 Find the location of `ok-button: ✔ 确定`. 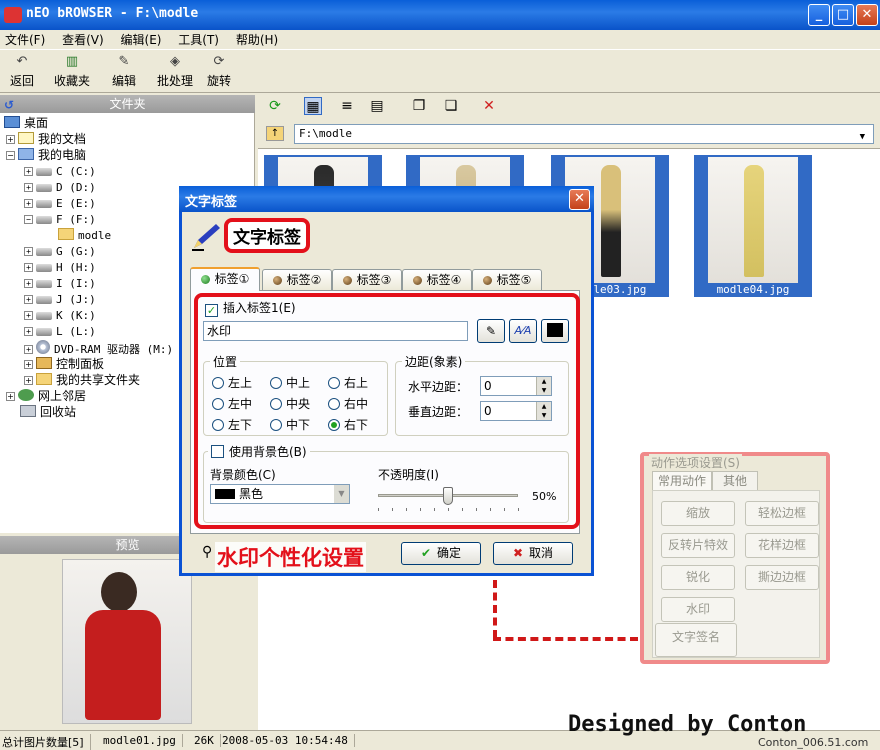

ok-button: ✔ 确定 is located at coordinates (441, 553).